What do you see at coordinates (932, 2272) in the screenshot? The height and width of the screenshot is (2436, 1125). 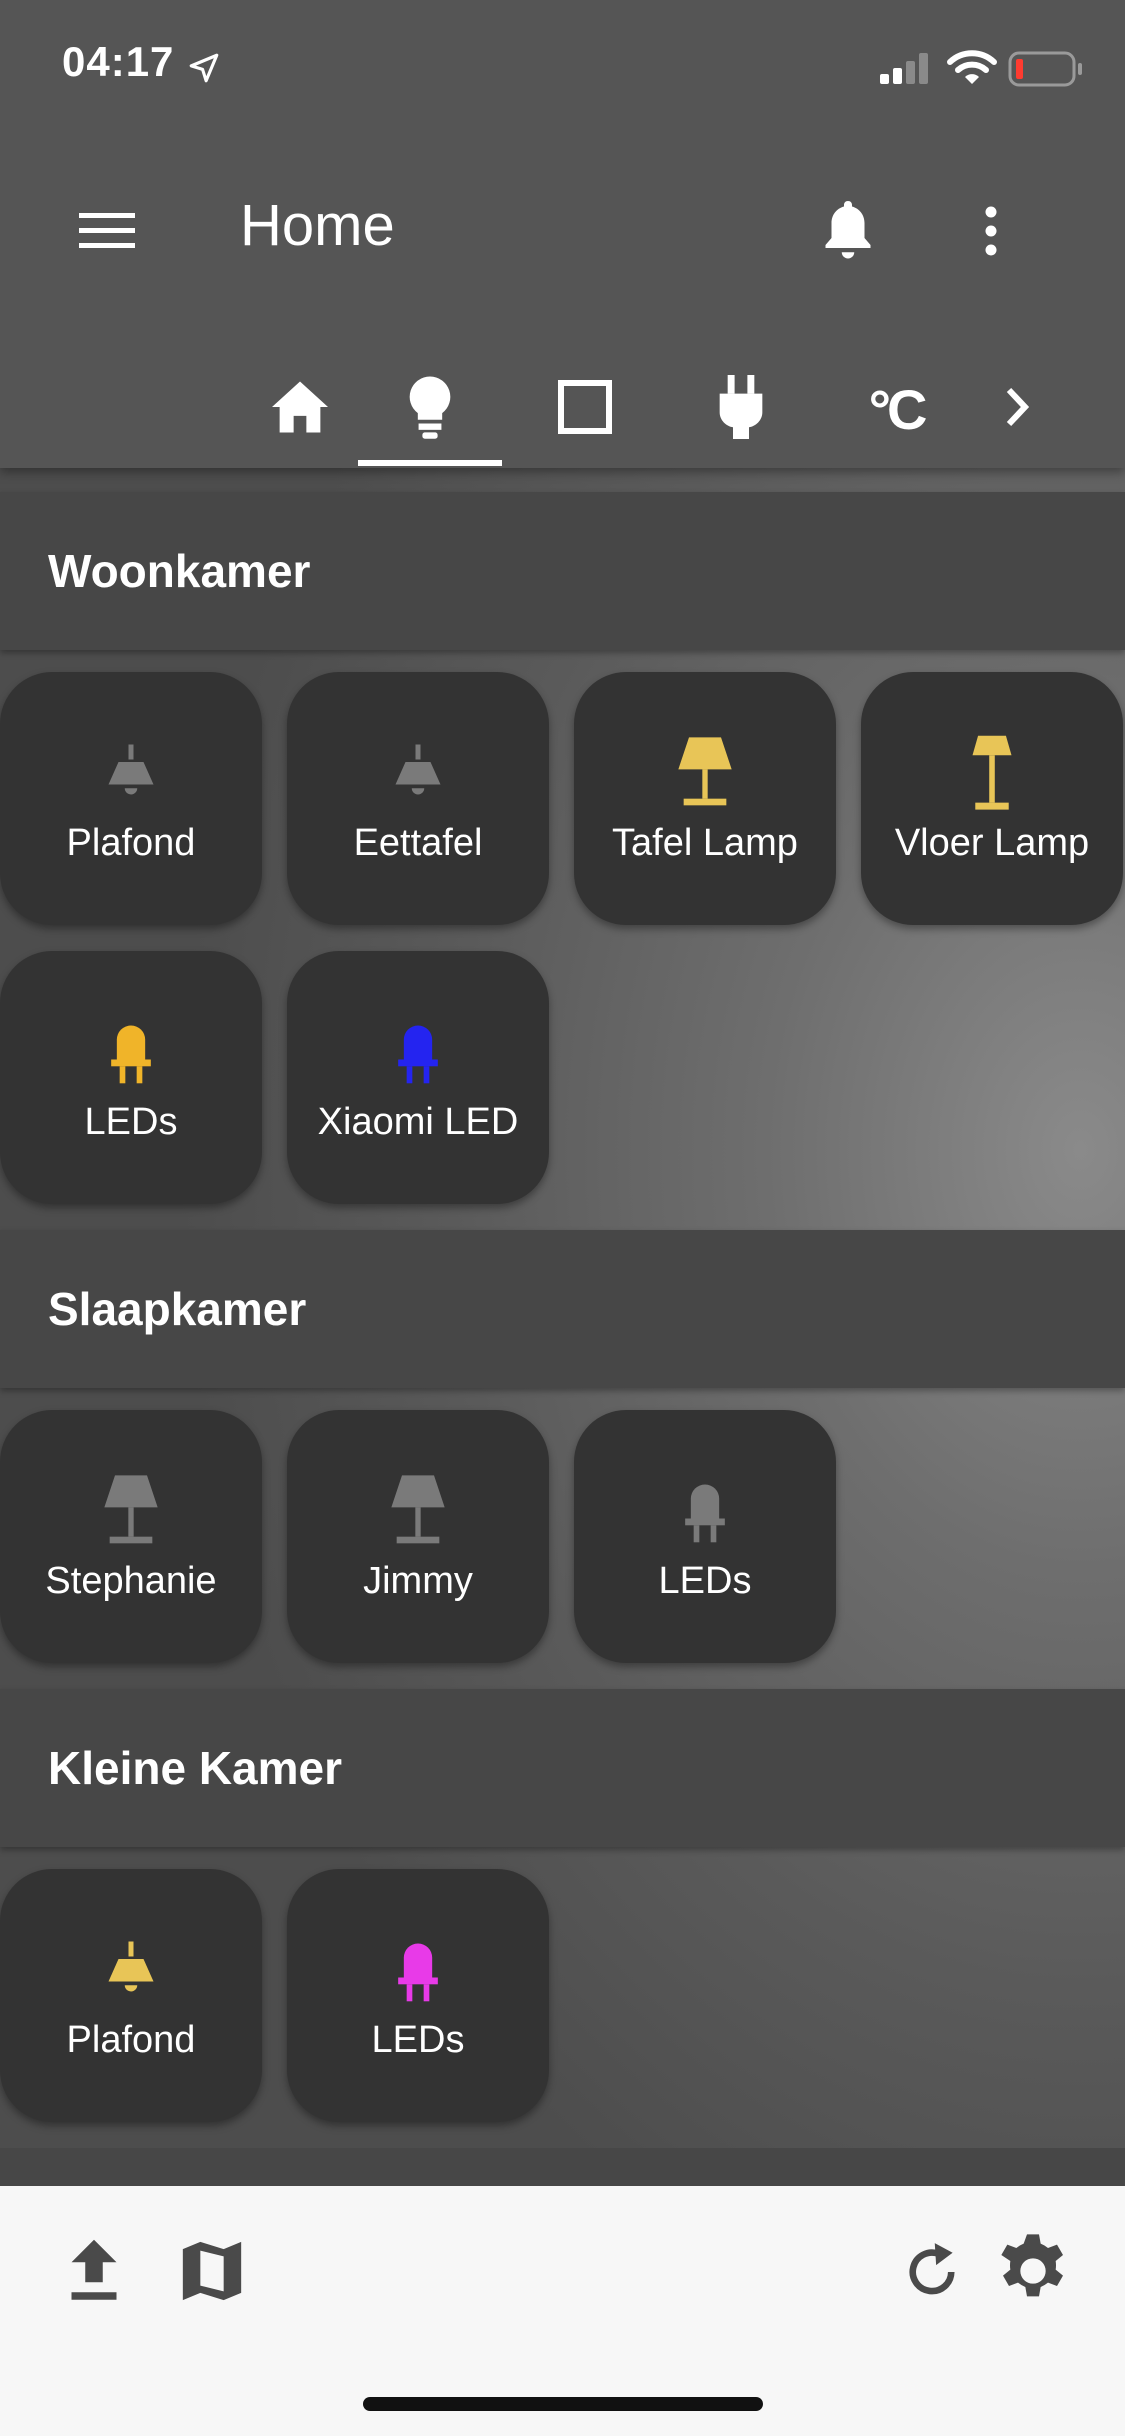 I see `refresh-icon` at bounding box center [932, 2272].